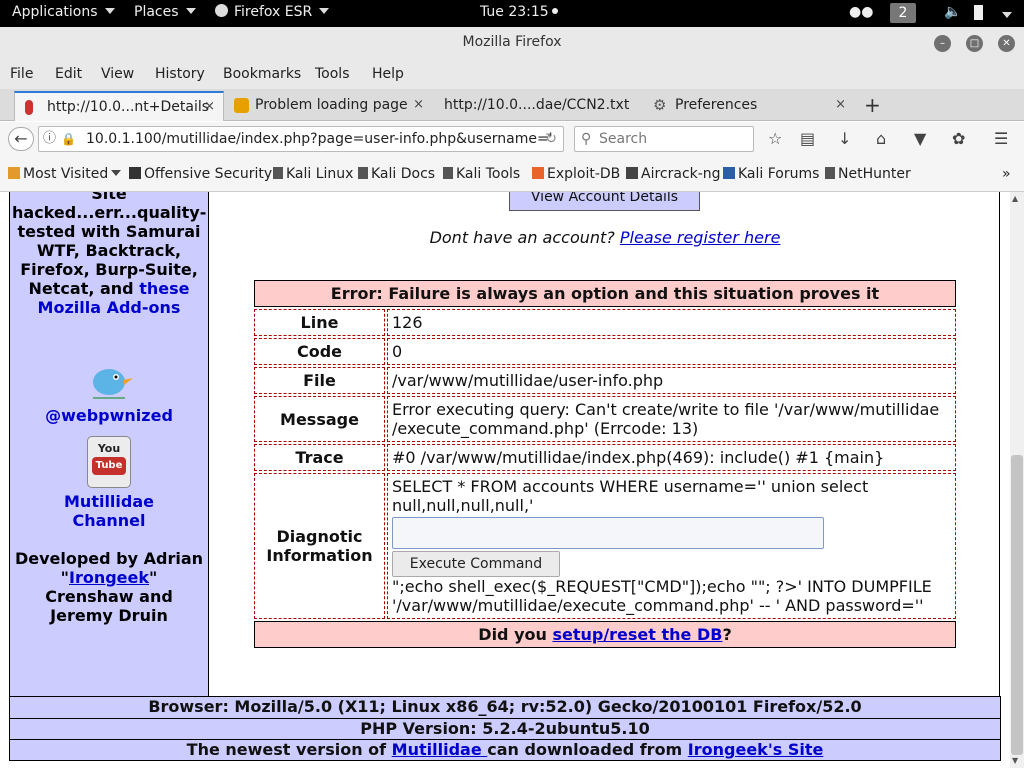  Describe the element at coordinates (331, 105) in the screenshot. I see `tab-label: Problem loading page` at that location.